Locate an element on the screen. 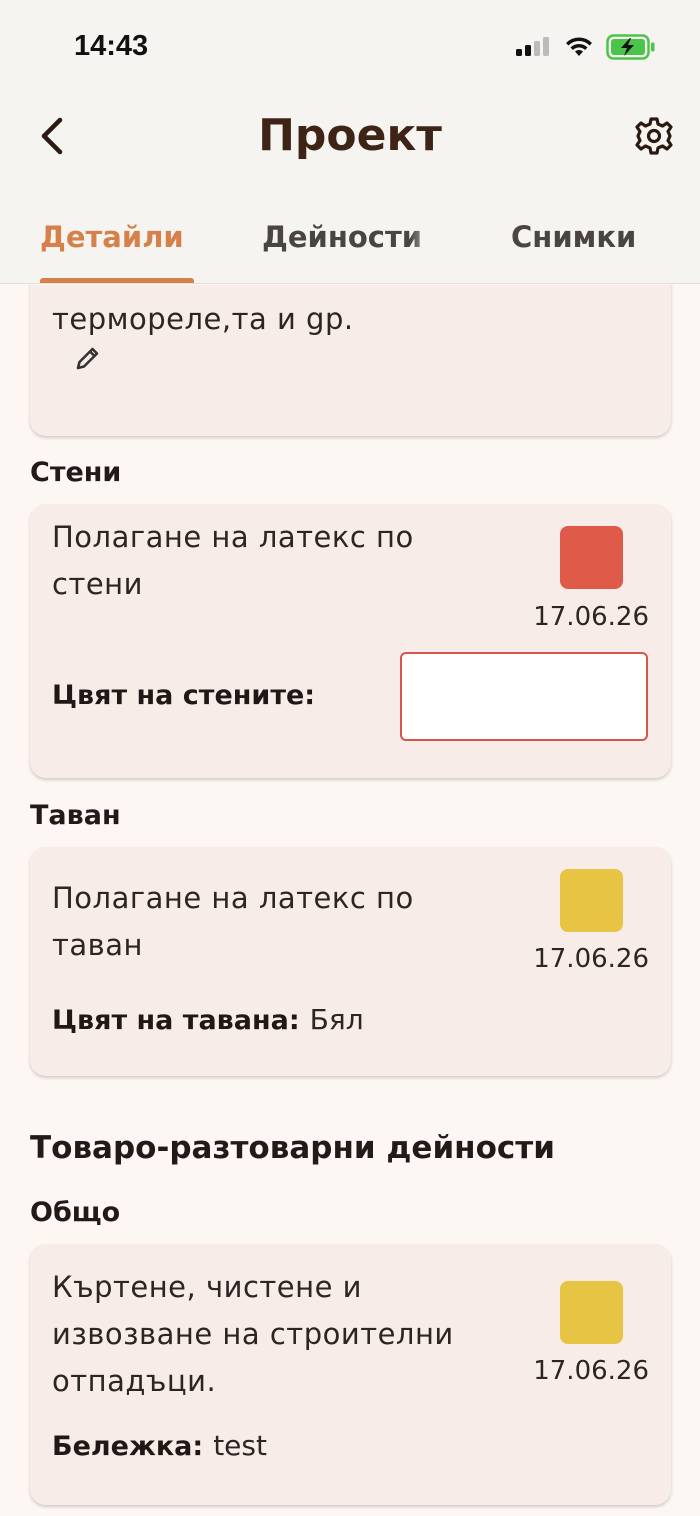 Image resolution: width=700 pixels, height=1516 pixels. active-tab-indicator is located at coordinates (117, 280).